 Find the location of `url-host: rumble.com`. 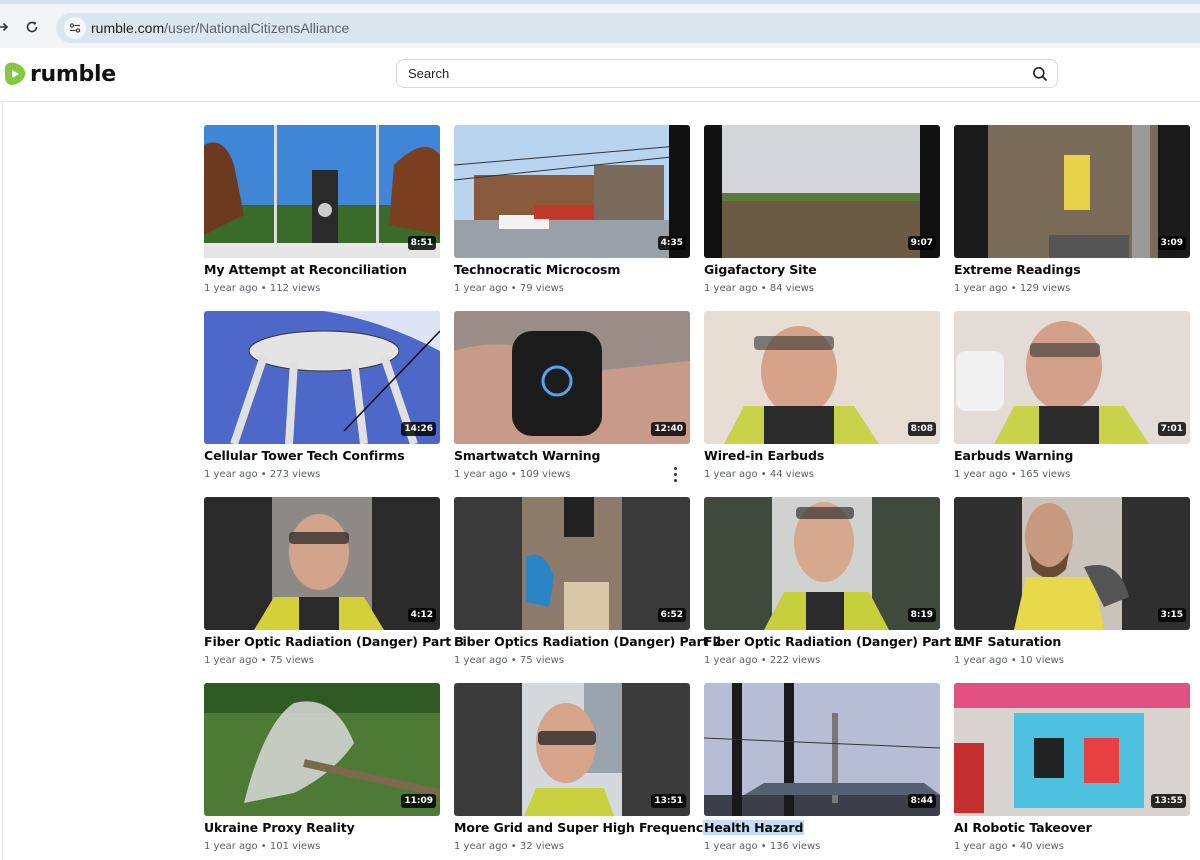

url-host: rumble.com is located at coordinates (128, 28).